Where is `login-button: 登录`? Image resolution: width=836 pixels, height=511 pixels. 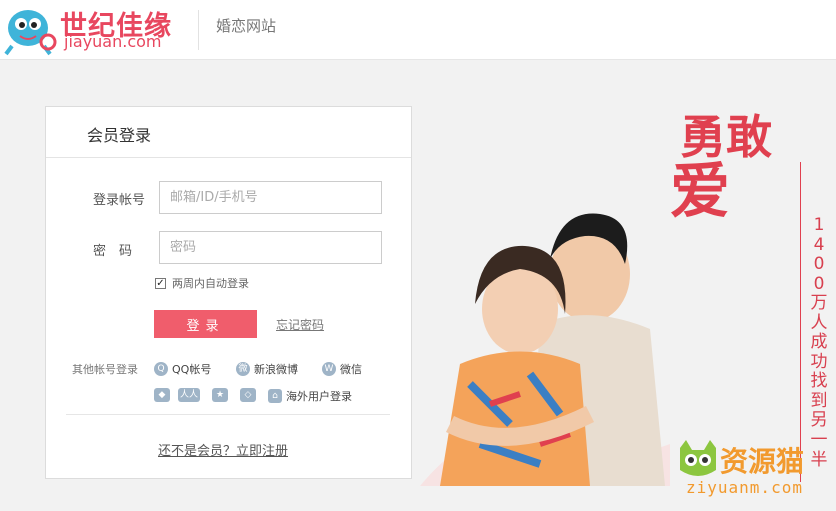
login-button: 登录 is located at coordinates (205, 324).